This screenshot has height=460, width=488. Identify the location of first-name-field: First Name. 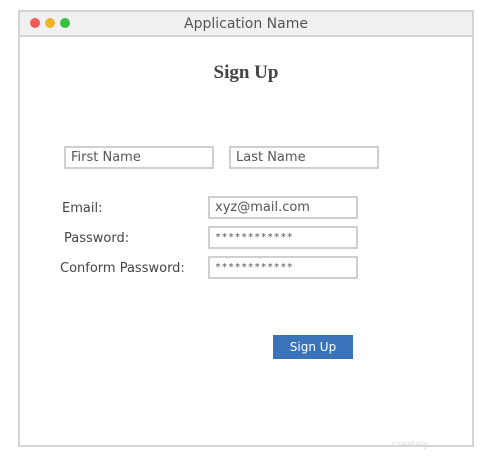
(139, 157).